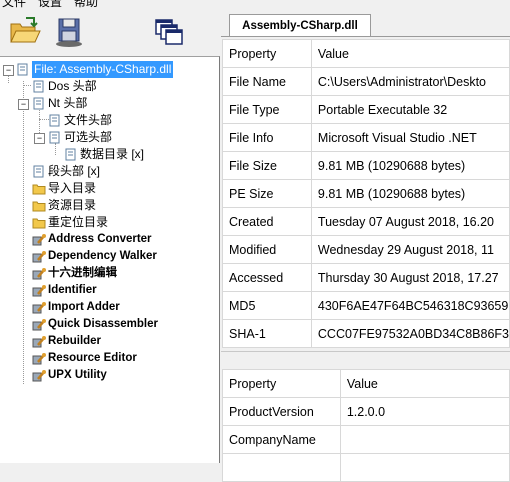 The width and height of the screenshot is (510, 482). I want to click on nt-header-expander: −, so click(23, 104).